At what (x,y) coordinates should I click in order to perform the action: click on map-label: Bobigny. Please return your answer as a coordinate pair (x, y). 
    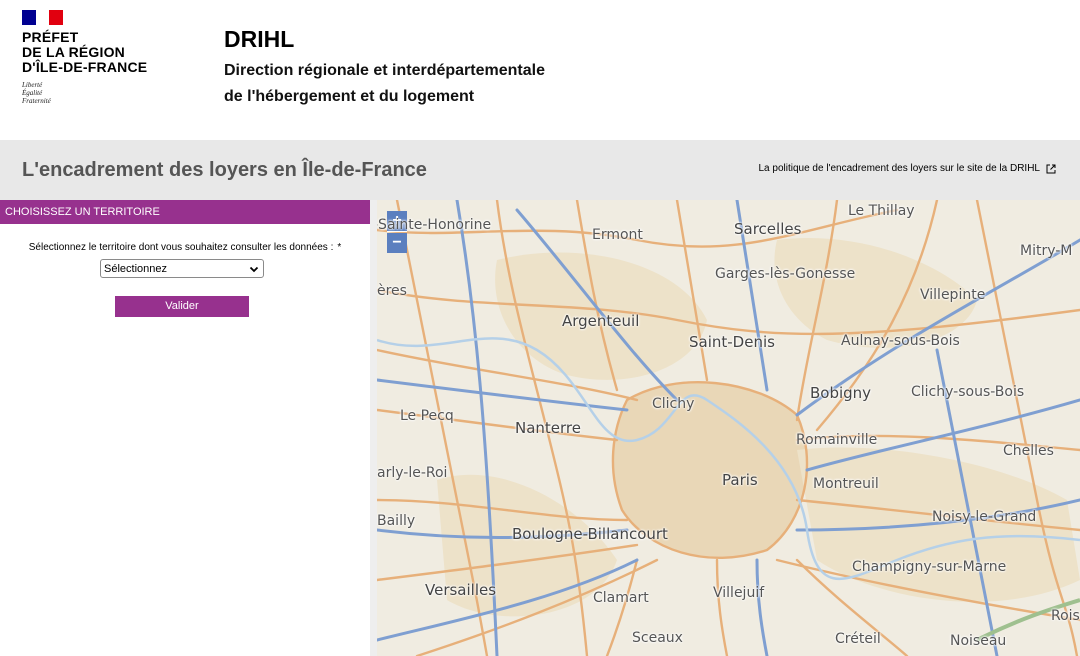
    Looking at the image, I should click on (841, 393).